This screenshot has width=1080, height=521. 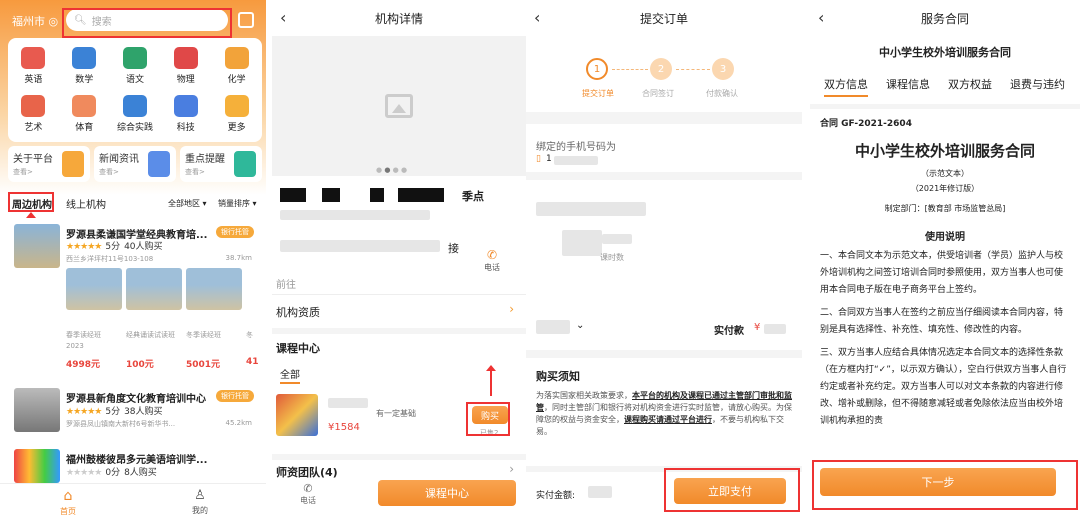 I want to click on course-name: 春季读经班 2023, so click(x=83, y=340).